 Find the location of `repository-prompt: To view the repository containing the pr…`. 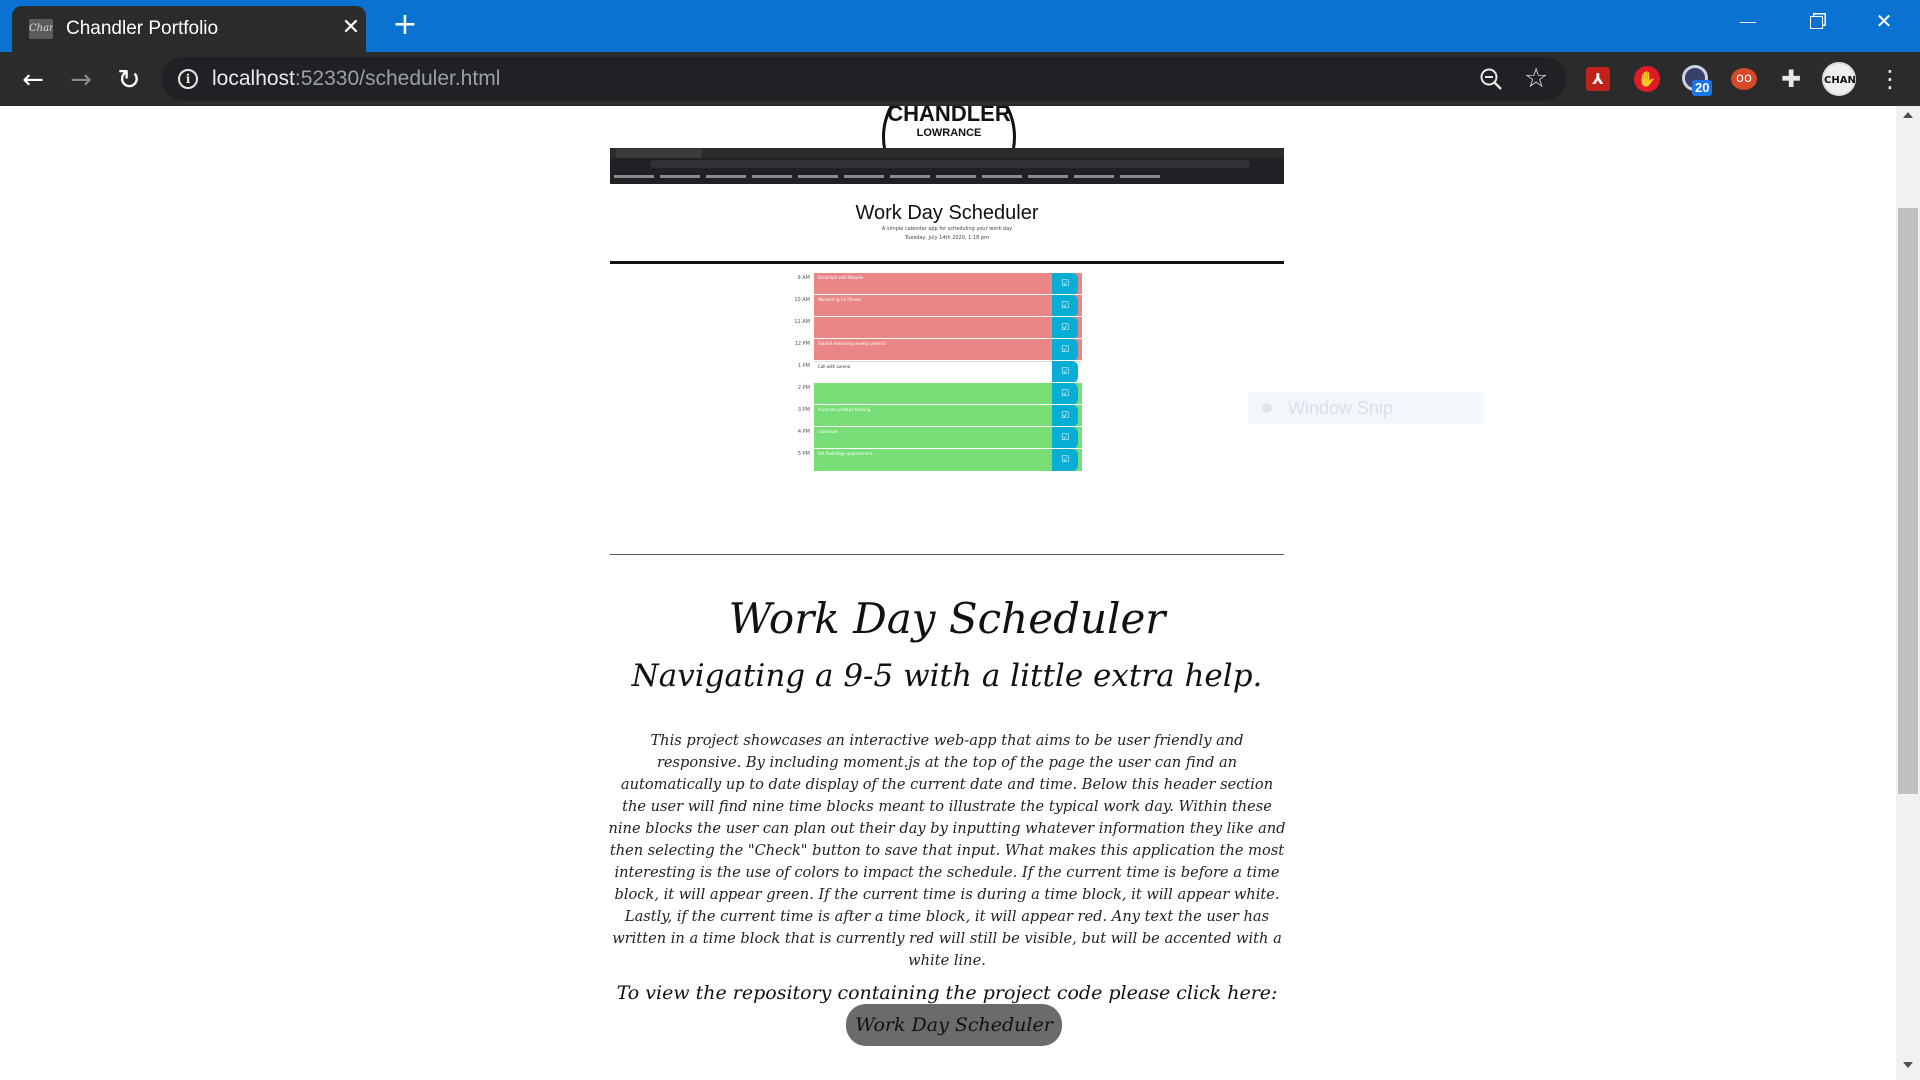

repository-prompt: To view the repository containing the pr… is located at coordinates (947, 993).